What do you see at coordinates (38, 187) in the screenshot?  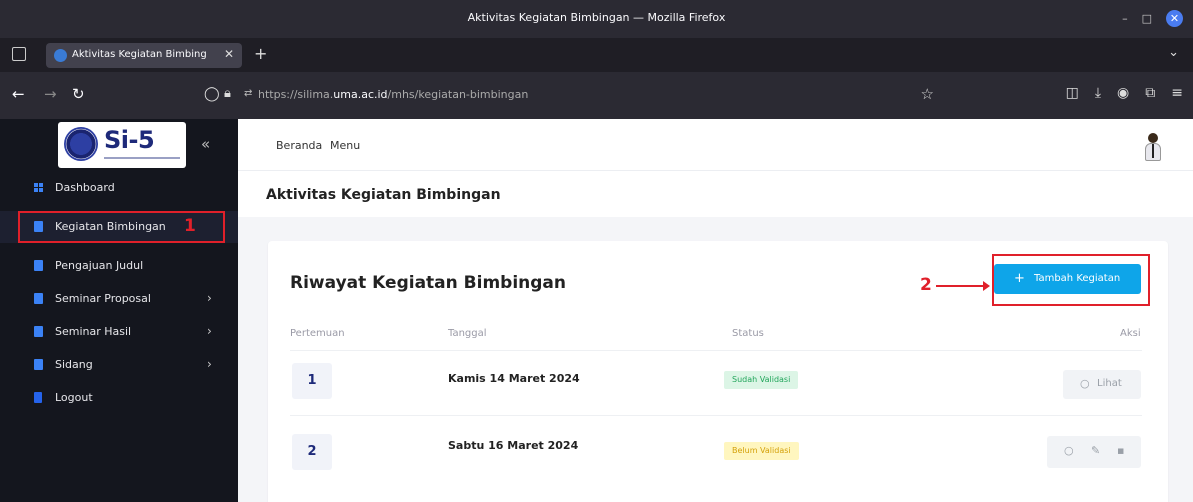 I see `grid-icon` at bounding box center [38, 187].